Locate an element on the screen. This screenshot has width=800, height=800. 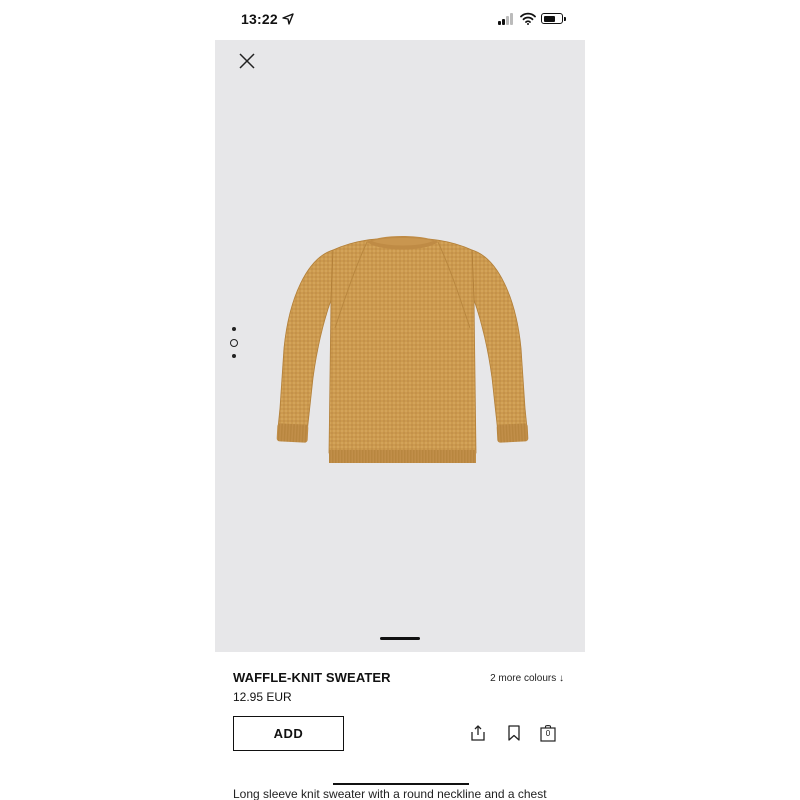
cellular-signal-icon is located at coordinates (507, 19).